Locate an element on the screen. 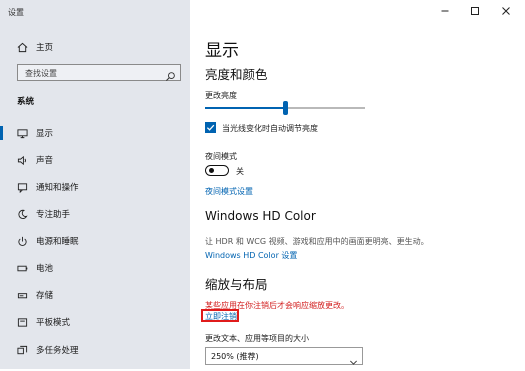 The width and height of the screenshot is (525, 371). scale-dropdown-value: 250% (推荐) is located at coordinates (235, 356).